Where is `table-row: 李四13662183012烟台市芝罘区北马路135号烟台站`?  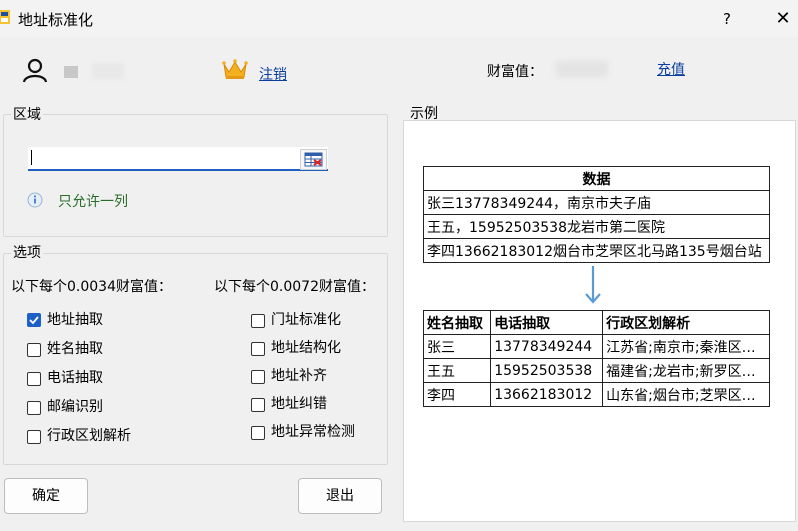
table-row: 李四13662183012烟台市芝罘区北马路135号烟台站 is located at coordinates (596, 250).